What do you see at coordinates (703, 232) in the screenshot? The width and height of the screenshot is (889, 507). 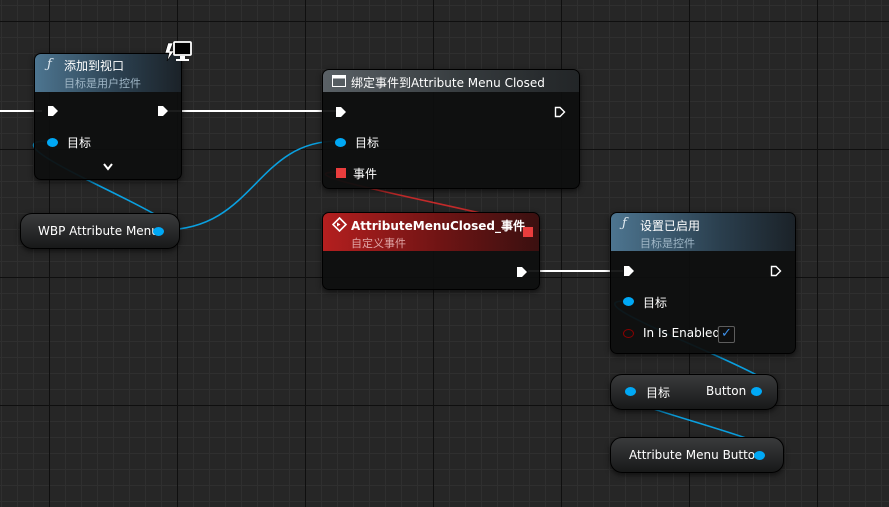 I see `node-header` at bounding box center [703, 232].